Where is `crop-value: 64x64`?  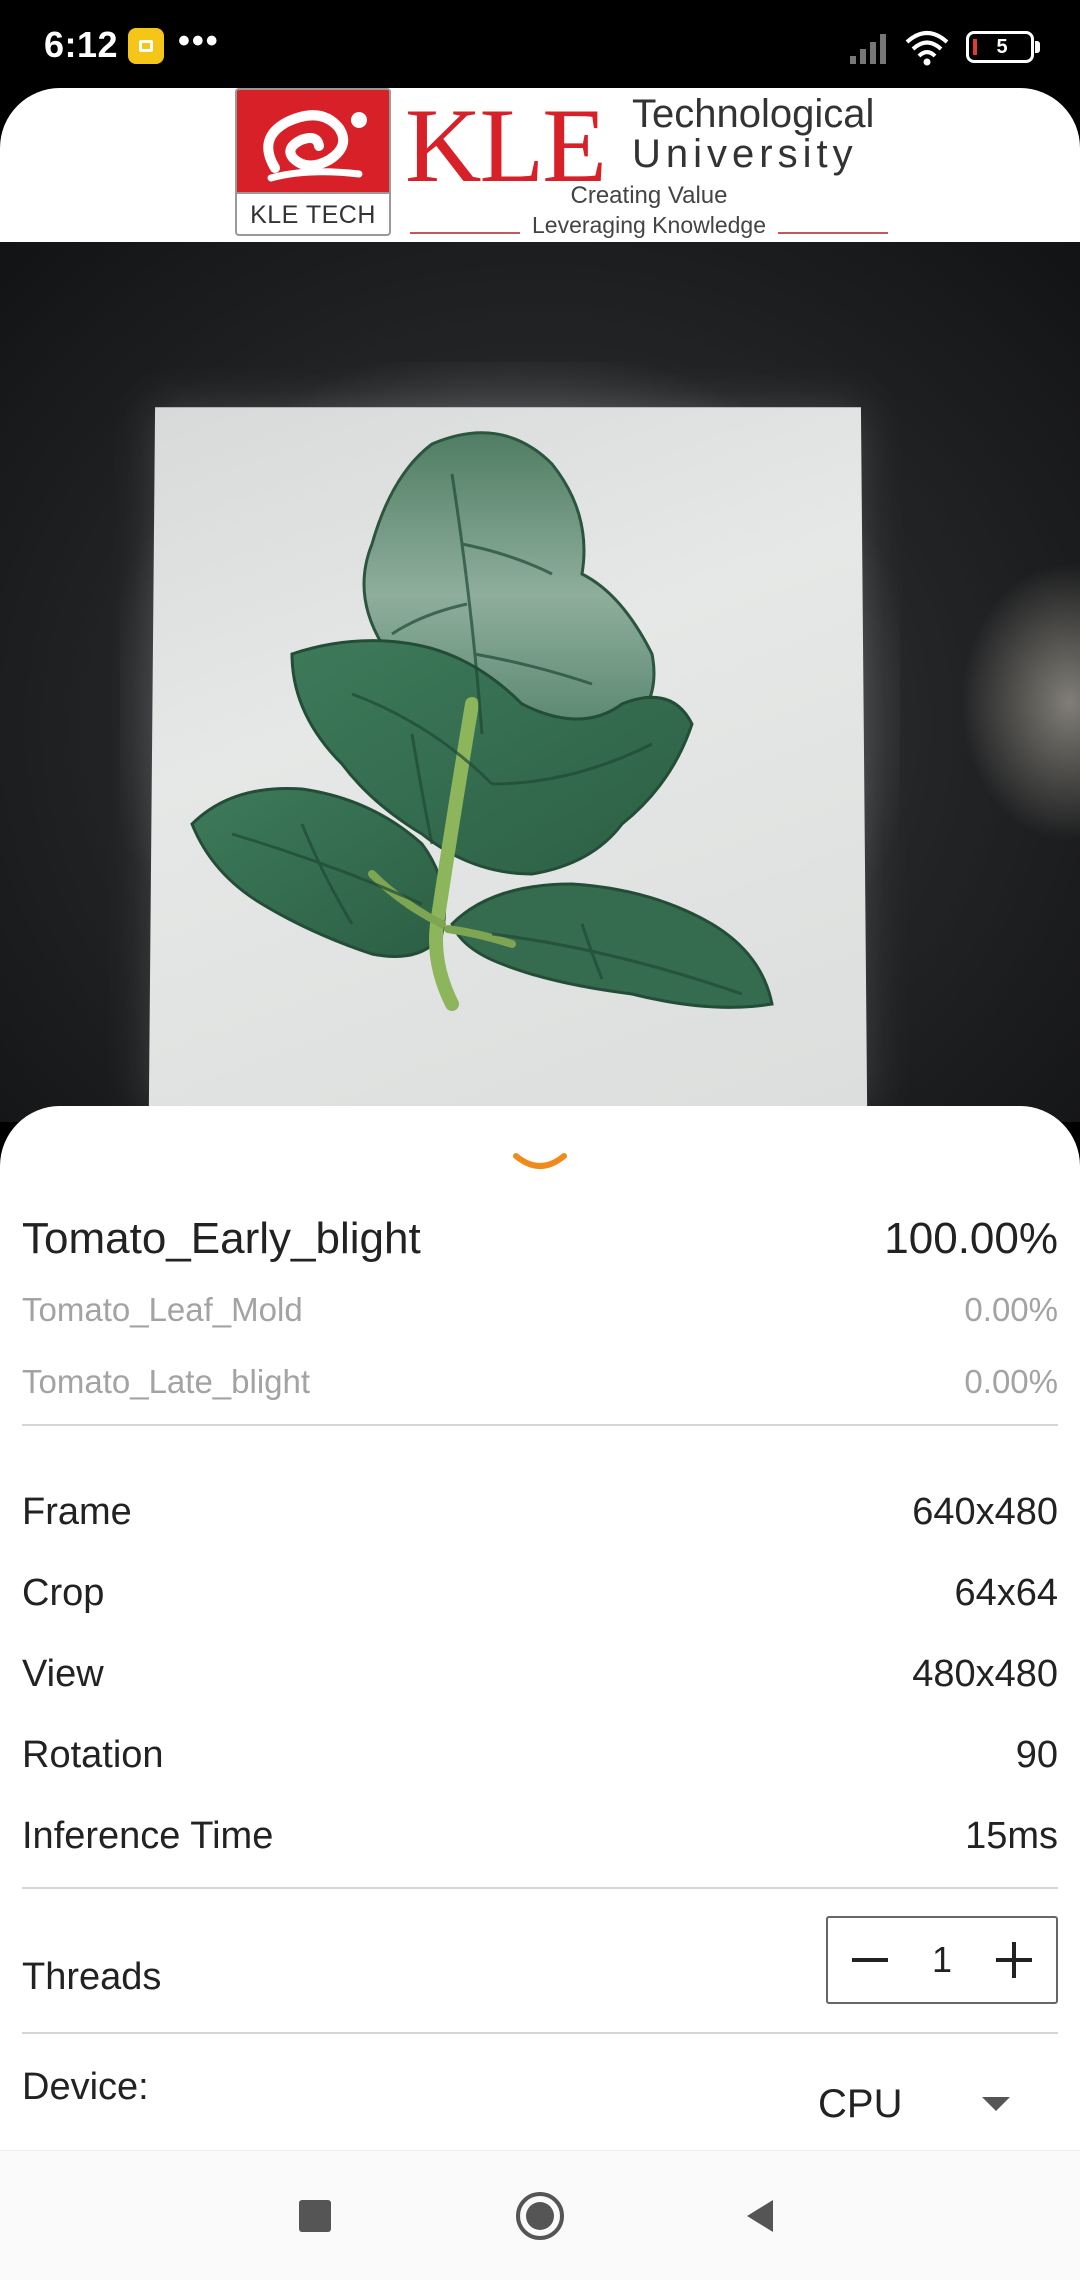 crop-value: 64x64 is located at coordinates (1006, 1592).